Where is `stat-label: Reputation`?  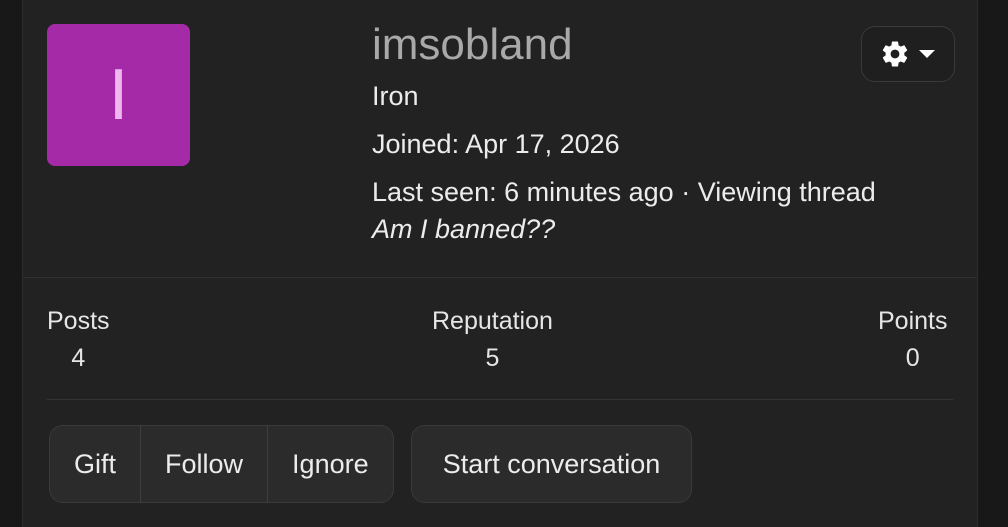
stat-label: Reputation is located at coordinates (492, 321).